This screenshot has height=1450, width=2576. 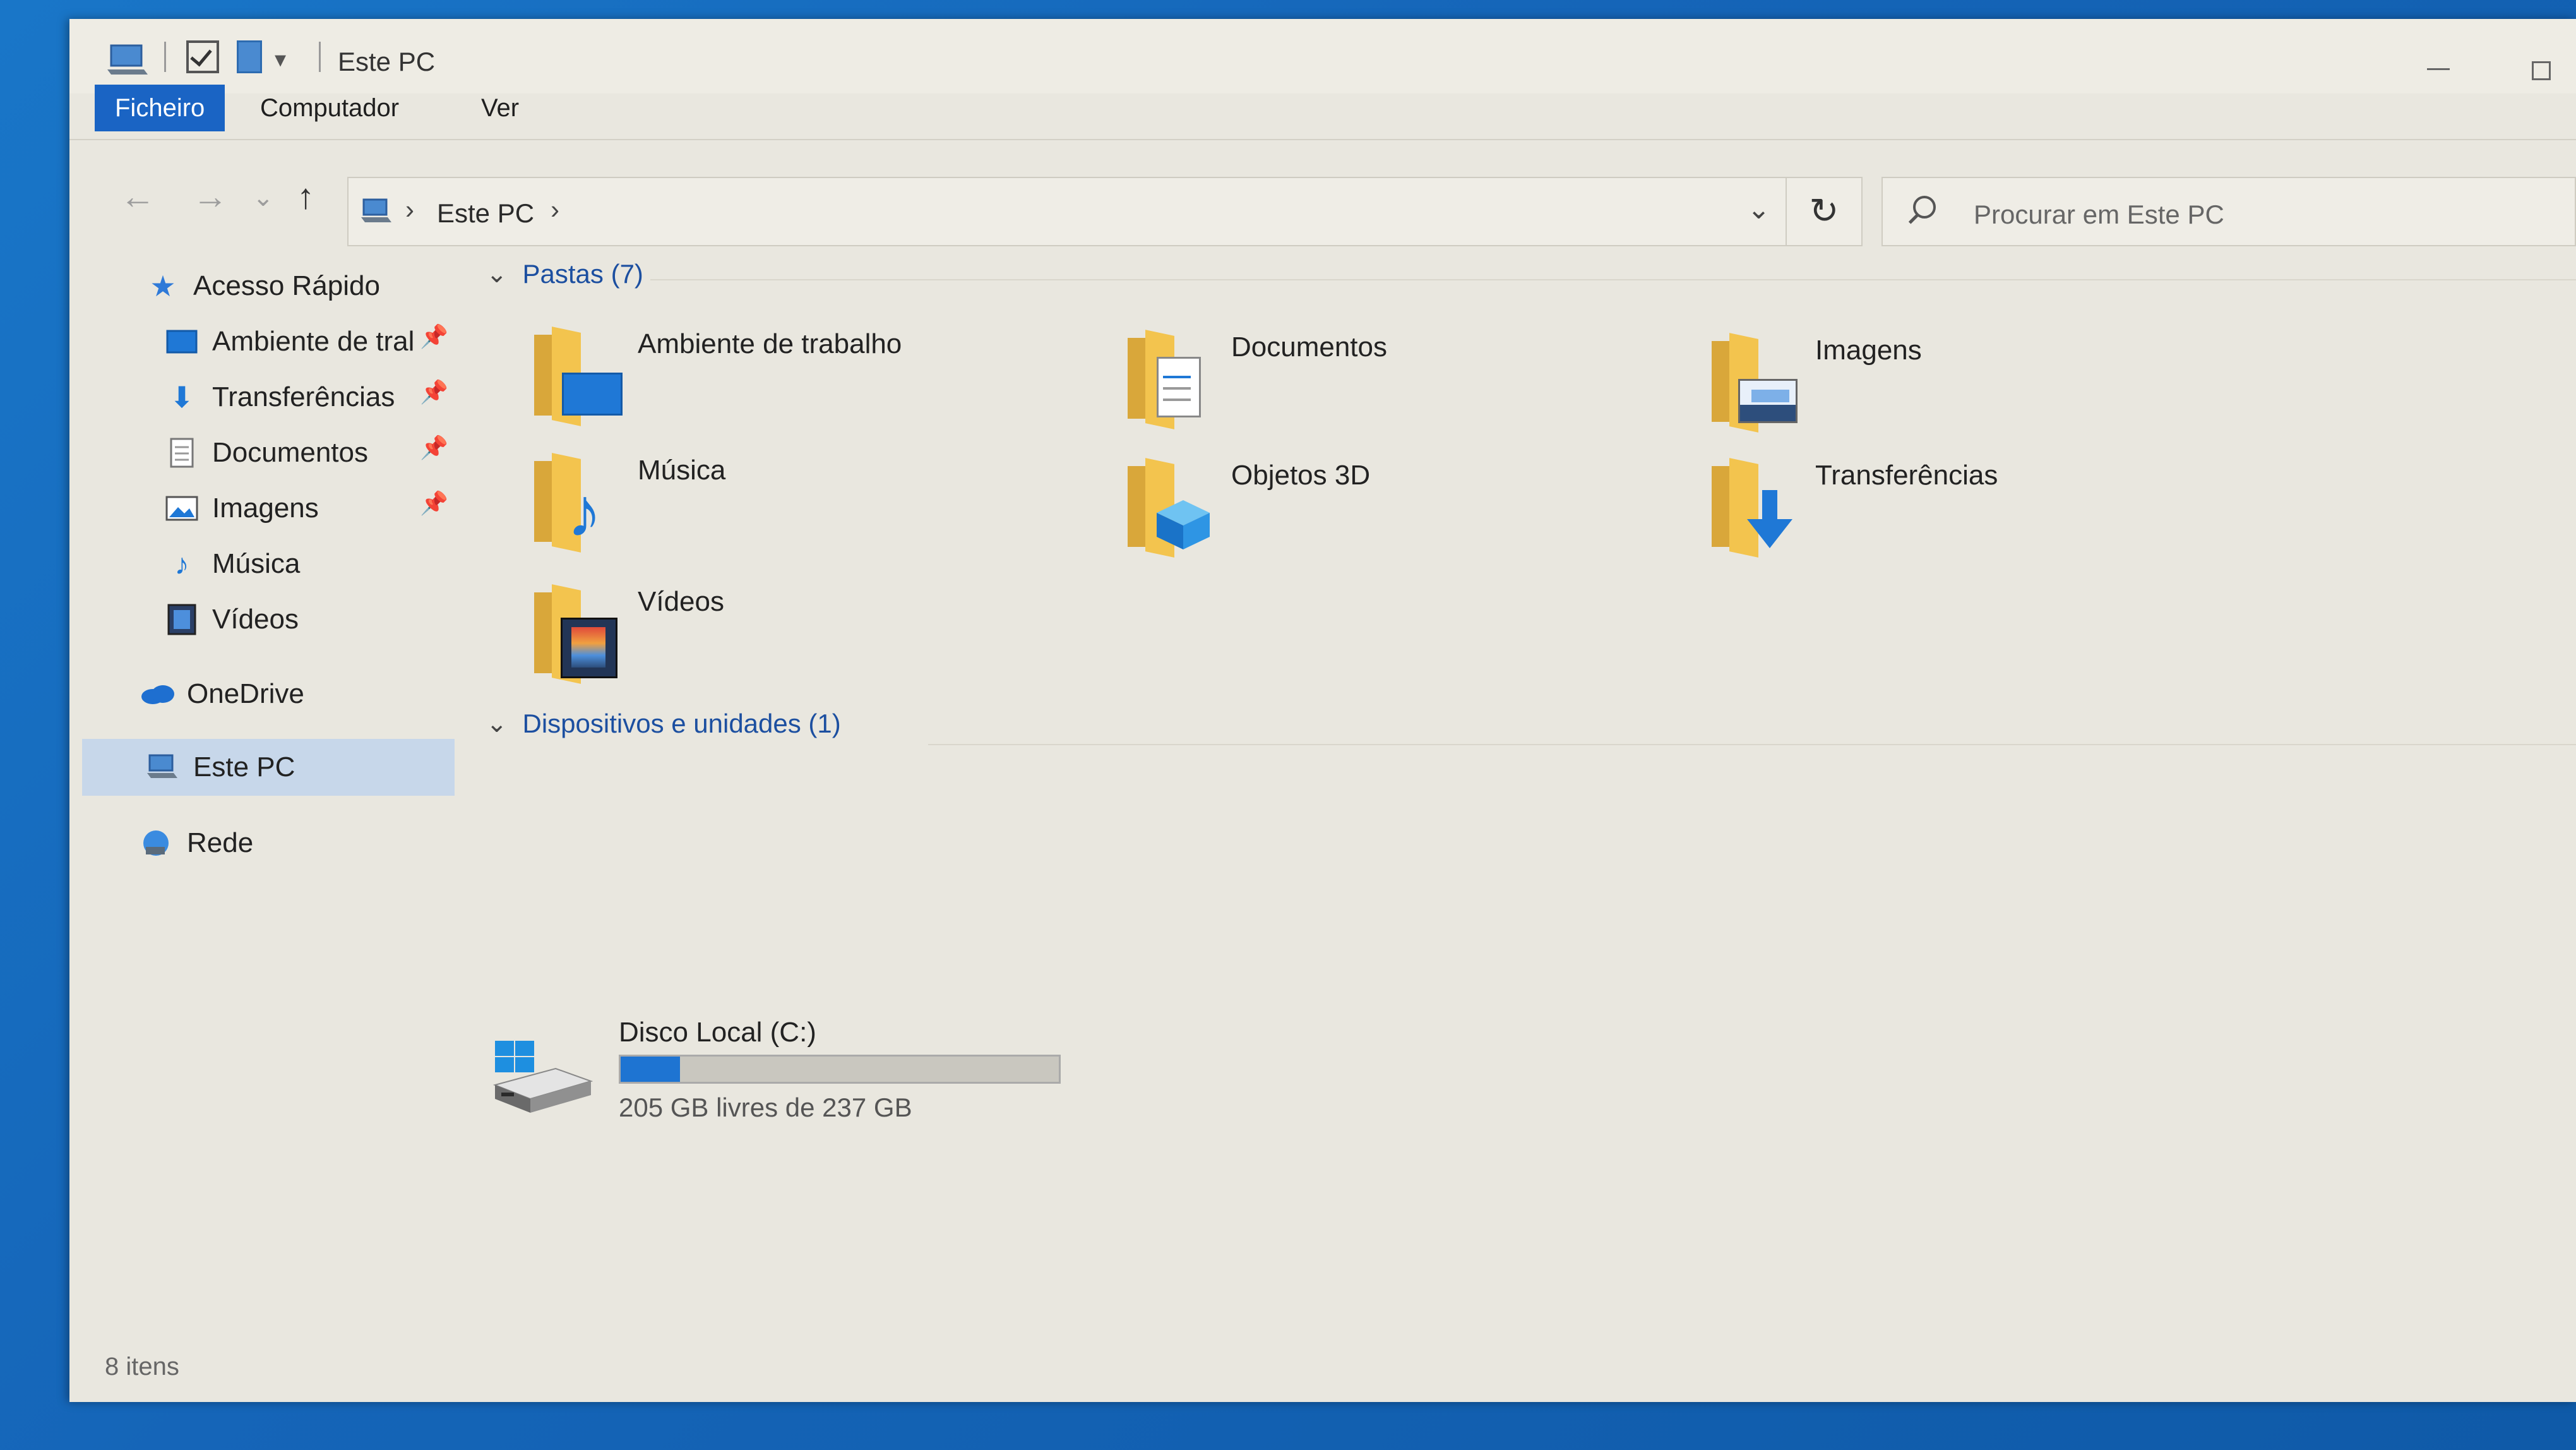 I want to click on search-box: Procurar em Este PC, so click(x=2228, y=211).